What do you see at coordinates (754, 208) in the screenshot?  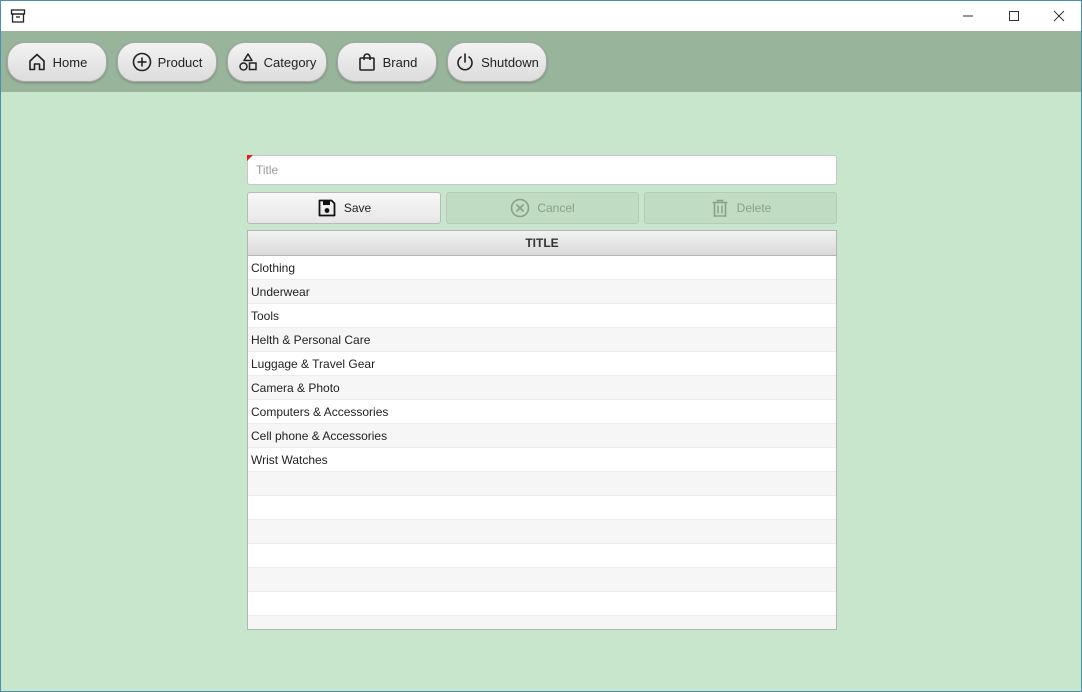 I see `delete-label: Delete` at bounding box center [754, 208].